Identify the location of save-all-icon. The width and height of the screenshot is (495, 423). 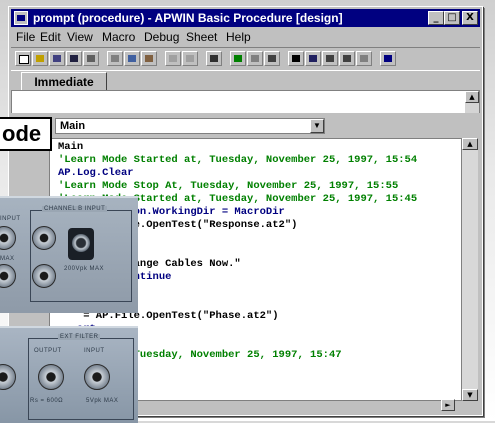
(74, 58).